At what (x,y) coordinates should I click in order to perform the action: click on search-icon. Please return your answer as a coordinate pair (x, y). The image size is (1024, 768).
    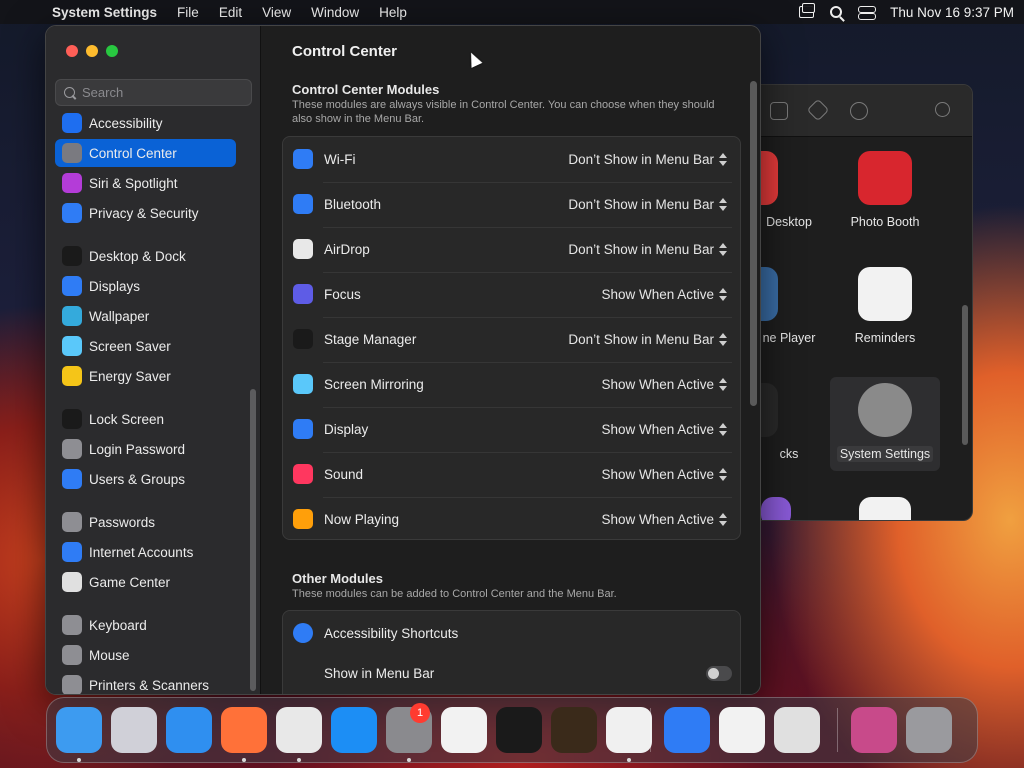
    Looking at the image, I should click on (942, 109).